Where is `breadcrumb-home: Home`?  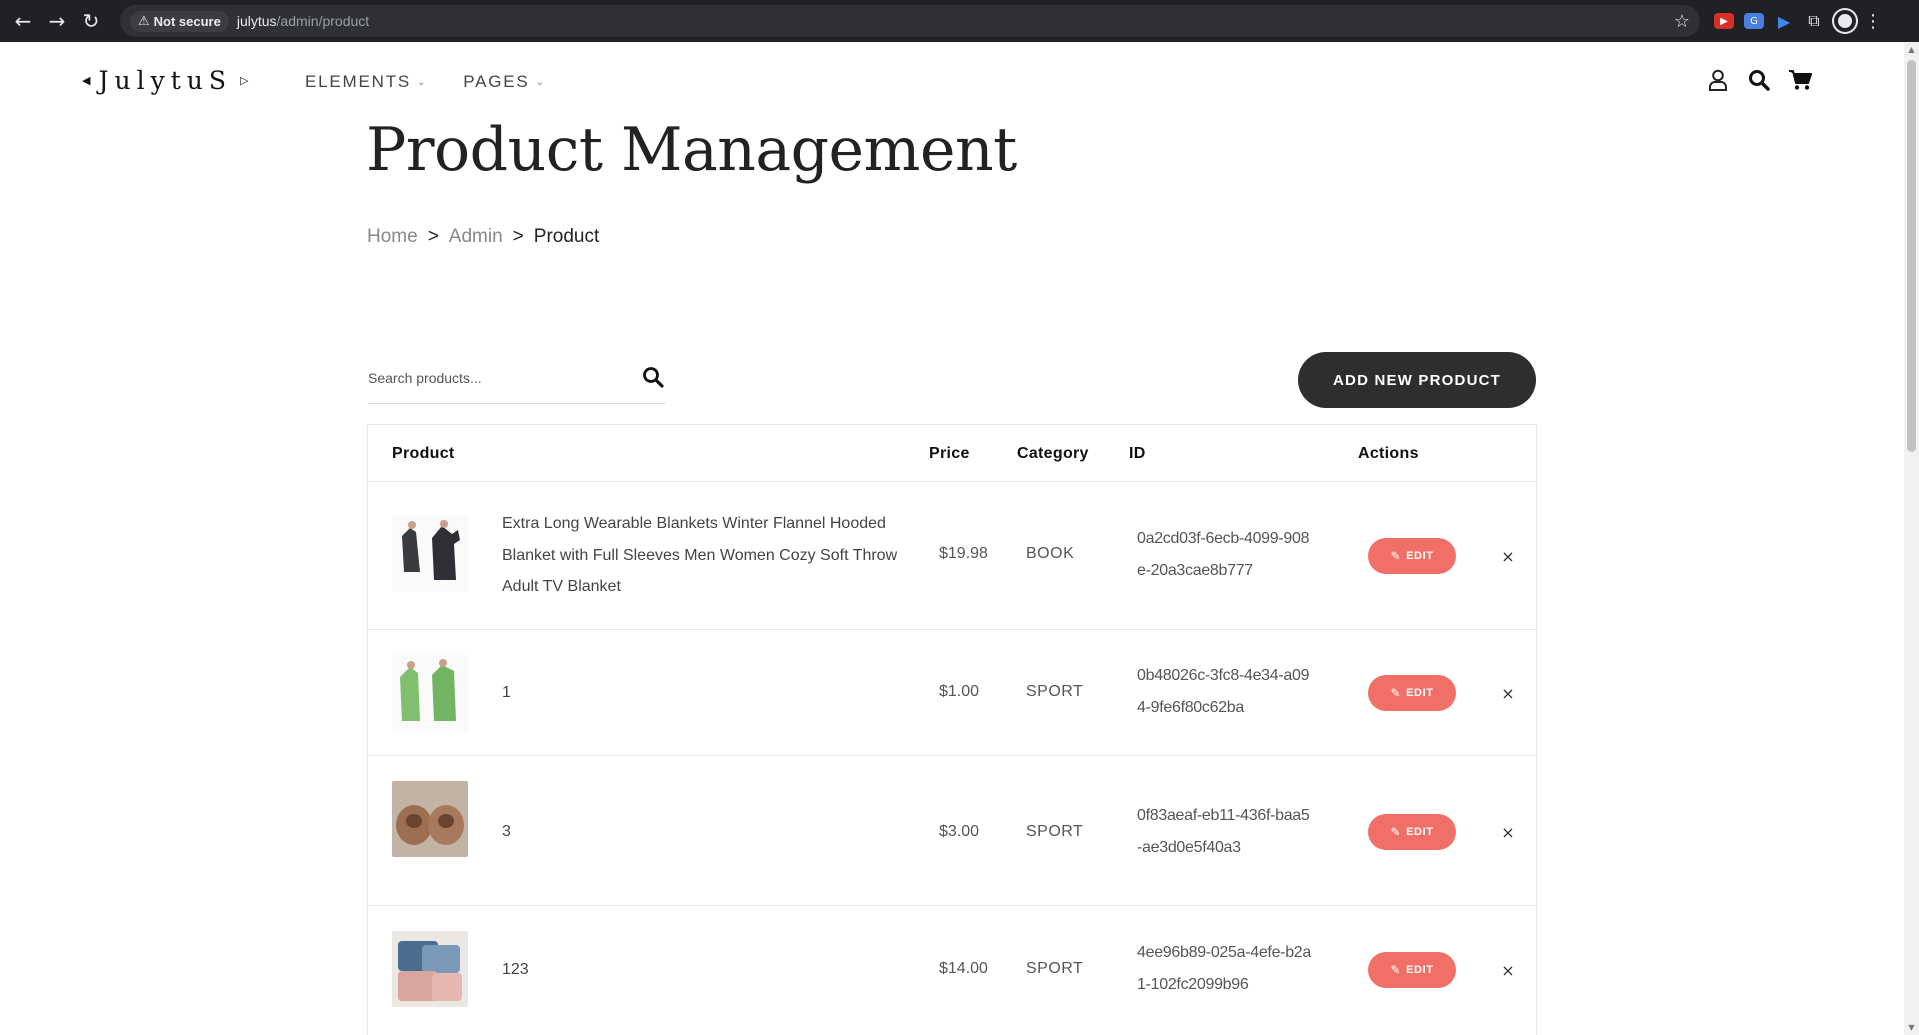
breadcrumb-home: Home is located at coordinates (392, 237).